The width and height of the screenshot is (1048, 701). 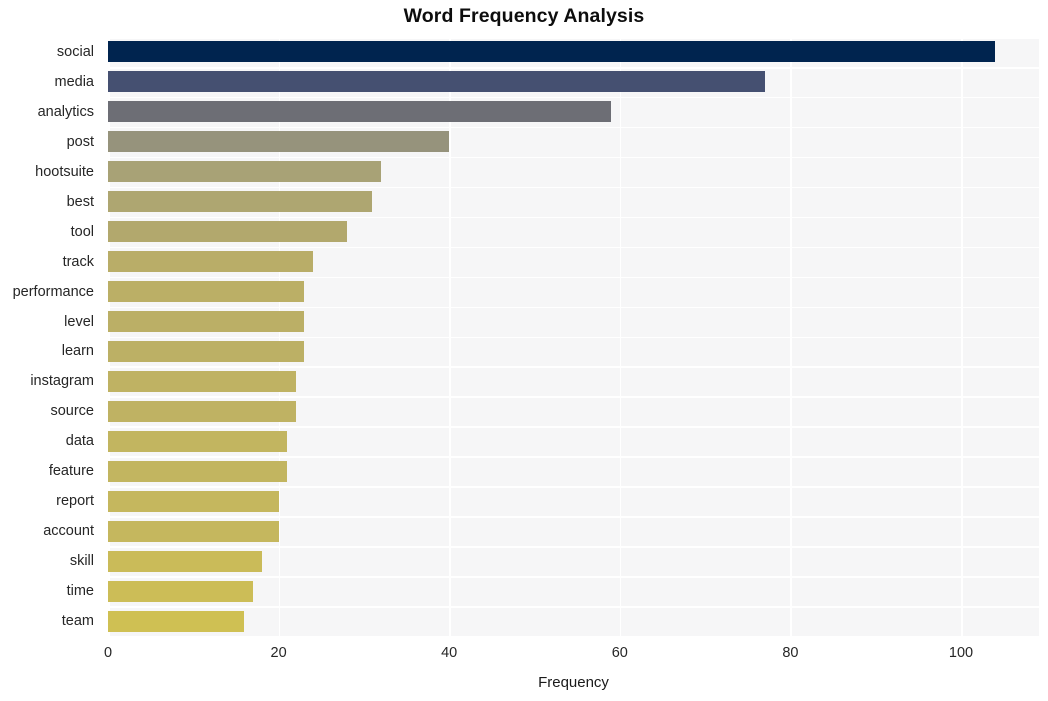 What do you see at coordinates (206, 322) in the screenshot?
I see `bar-level` at bounding box center [206, 322].